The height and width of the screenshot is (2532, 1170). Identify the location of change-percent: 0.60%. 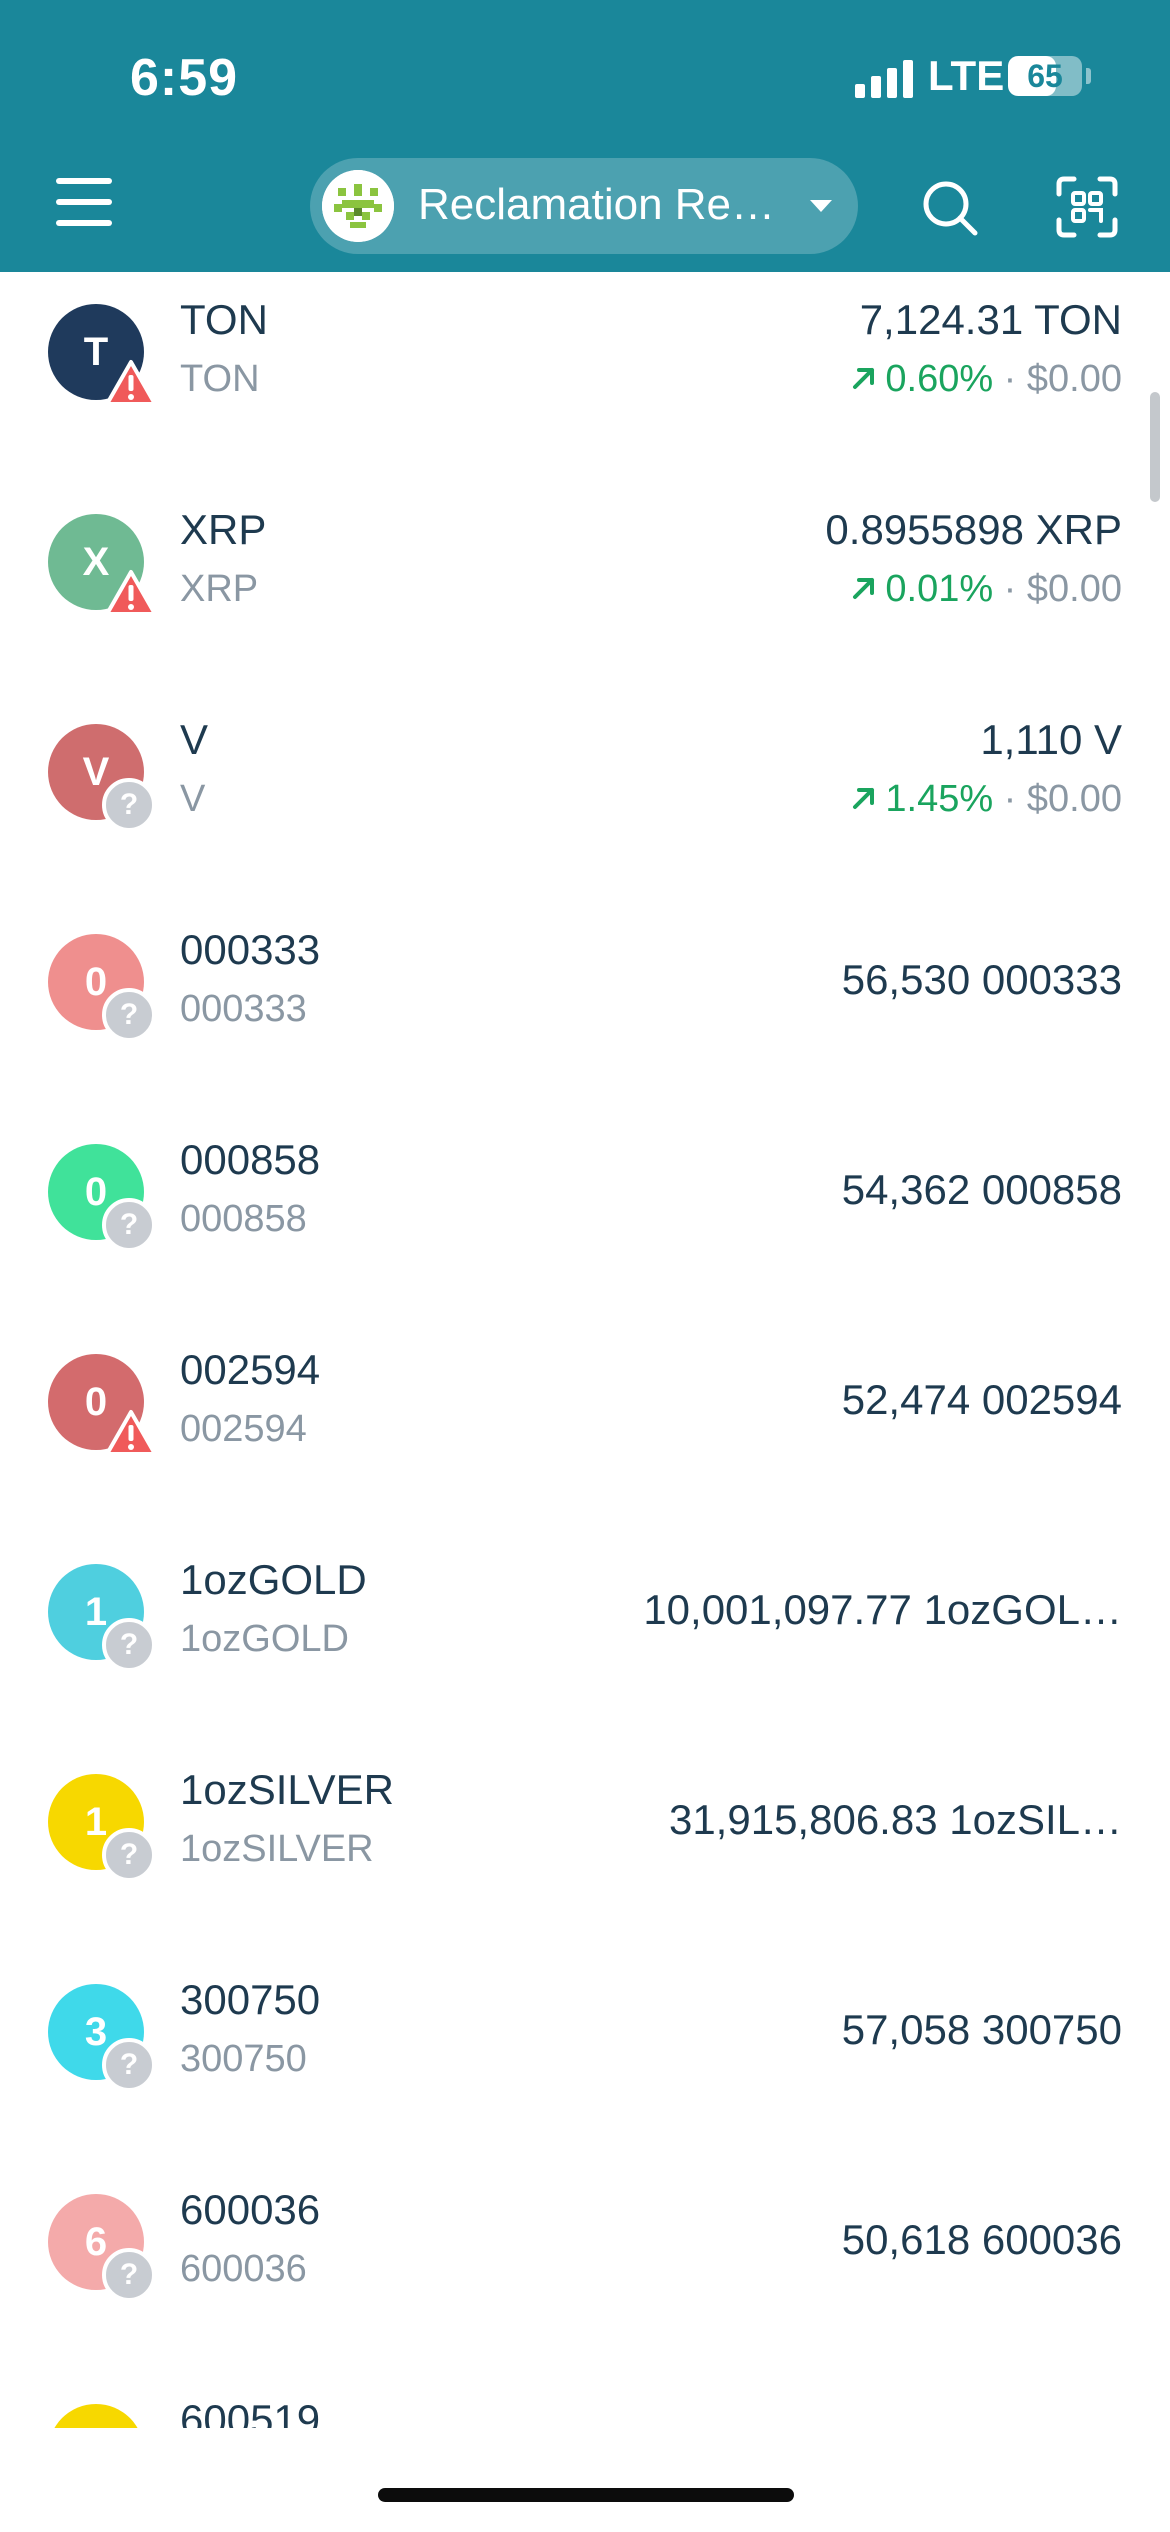
(939, 379).